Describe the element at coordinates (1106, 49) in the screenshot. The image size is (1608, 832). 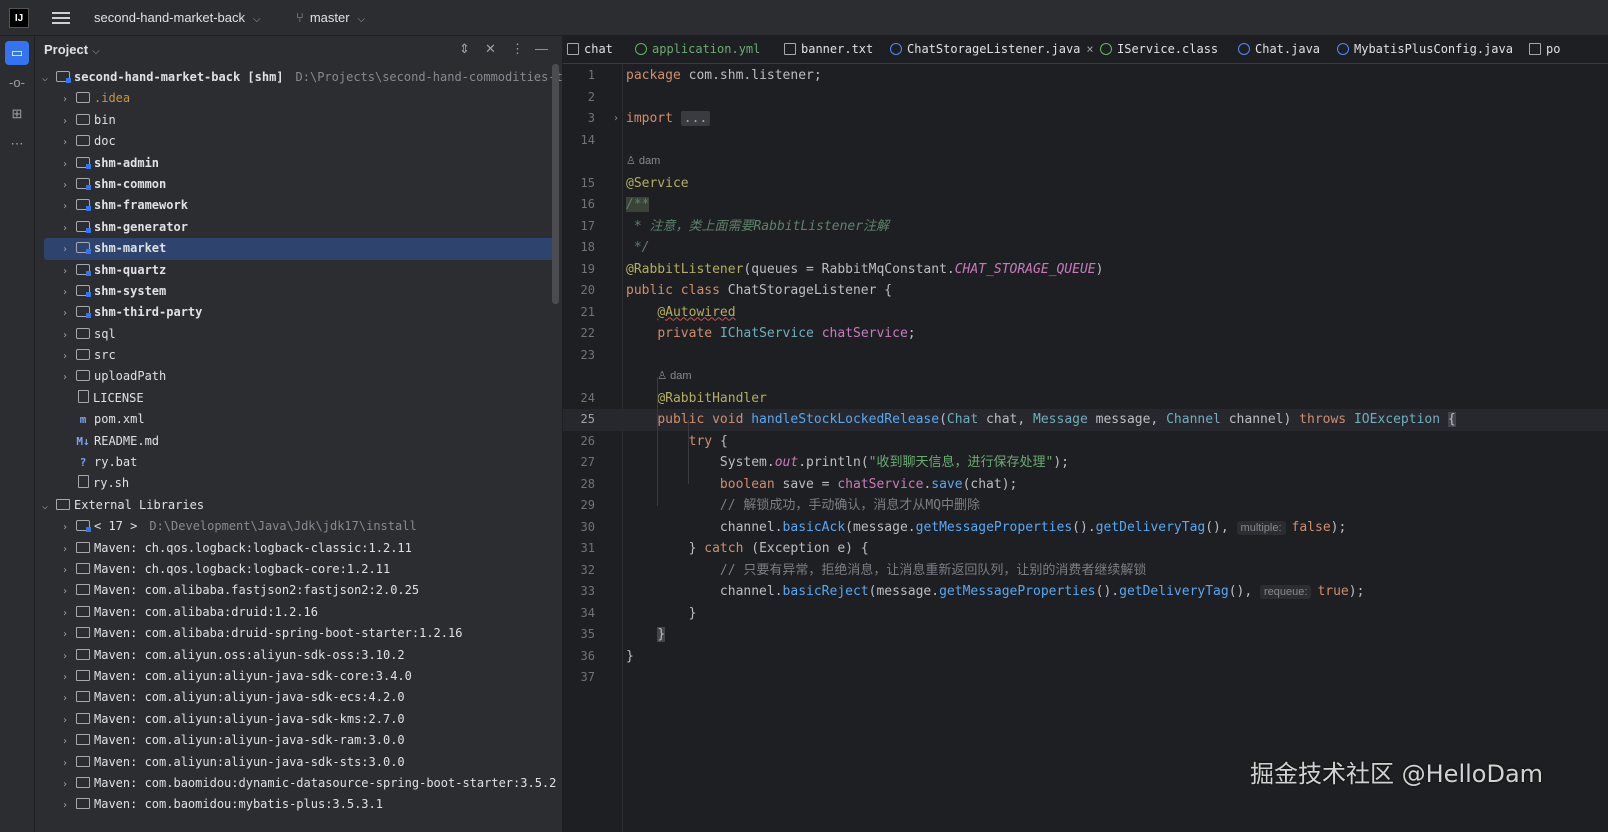
I see `interface-file-icon` at that location.